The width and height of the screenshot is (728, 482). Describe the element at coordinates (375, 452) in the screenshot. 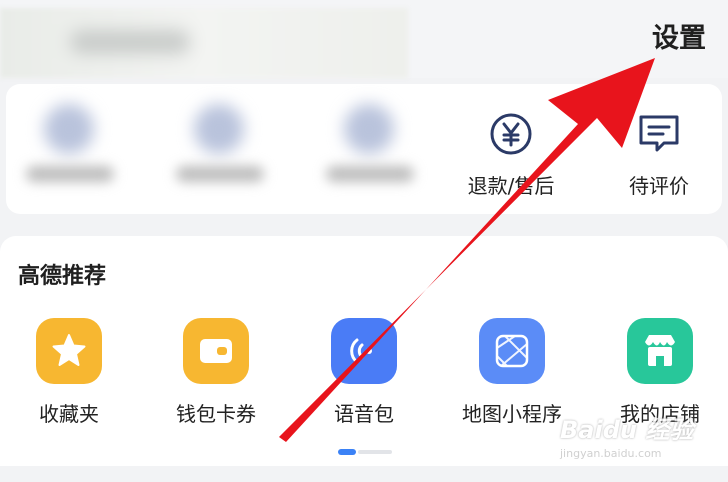

I see `page-indicator-inactive` at that location.